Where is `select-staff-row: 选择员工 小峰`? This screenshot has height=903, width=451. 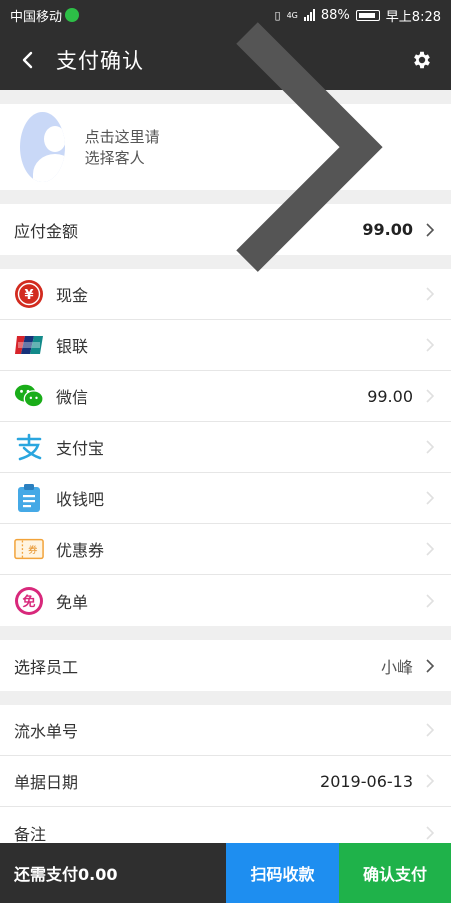 select-staff-row: 选择员工 小峰 is located at coordinates (225, 665).